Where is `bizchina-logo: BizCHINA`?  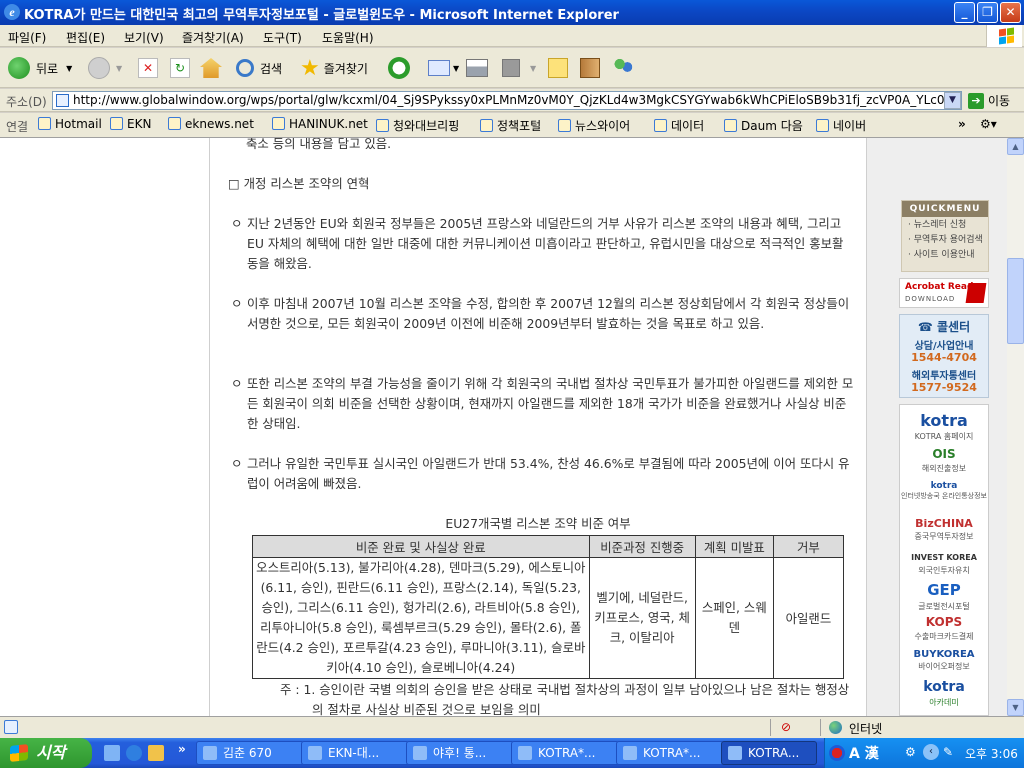
bizchina-logo: BizCHINA is located at coordinates (944, 523).